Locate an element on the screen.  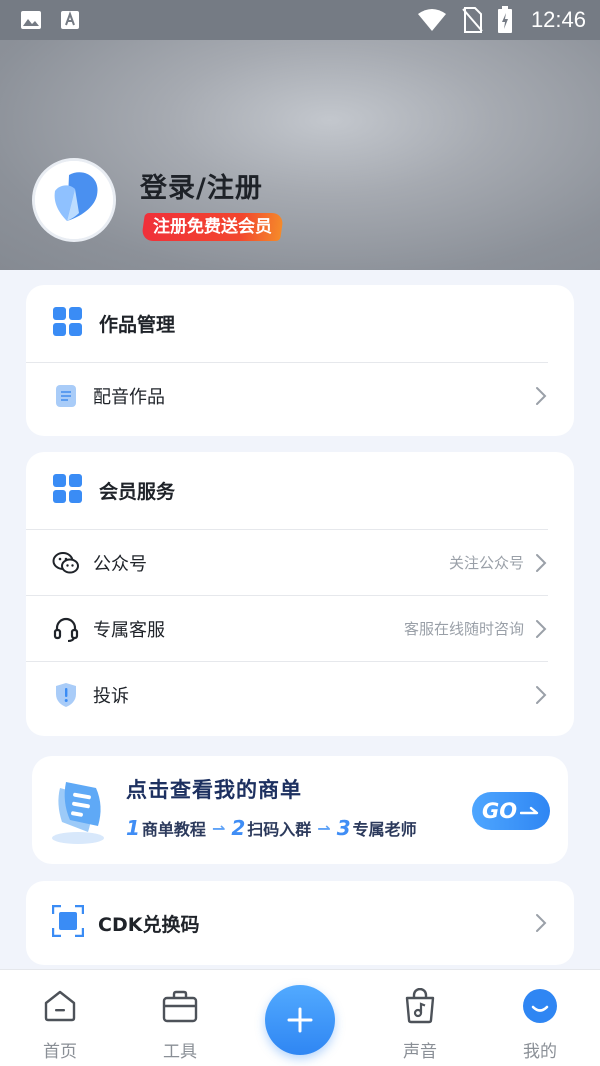
gallery-icon is located at coordinates (31, 20).